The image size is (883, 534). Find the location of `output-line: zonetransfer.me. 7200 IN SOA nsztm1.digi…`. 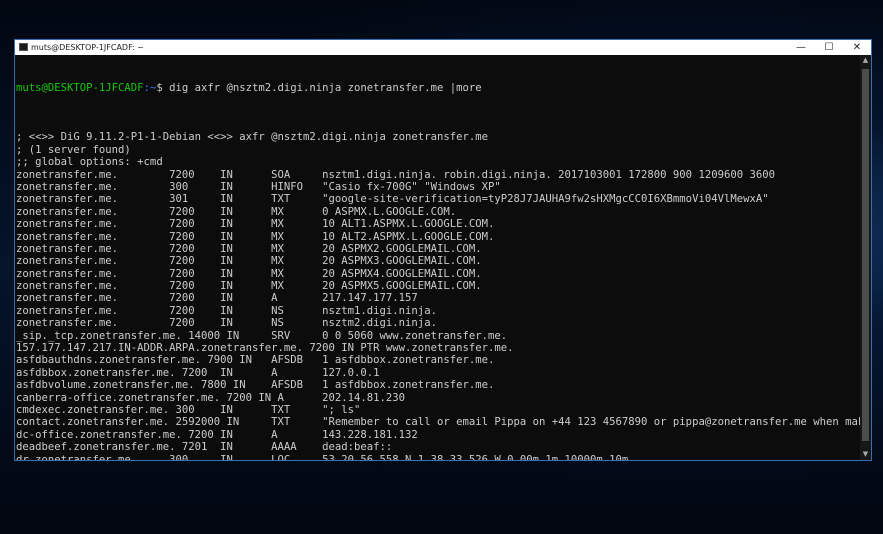

output-line: zonetransfer.me. 7200 IN SOA nsztm1.digi… is located at coordinates (395, 174).